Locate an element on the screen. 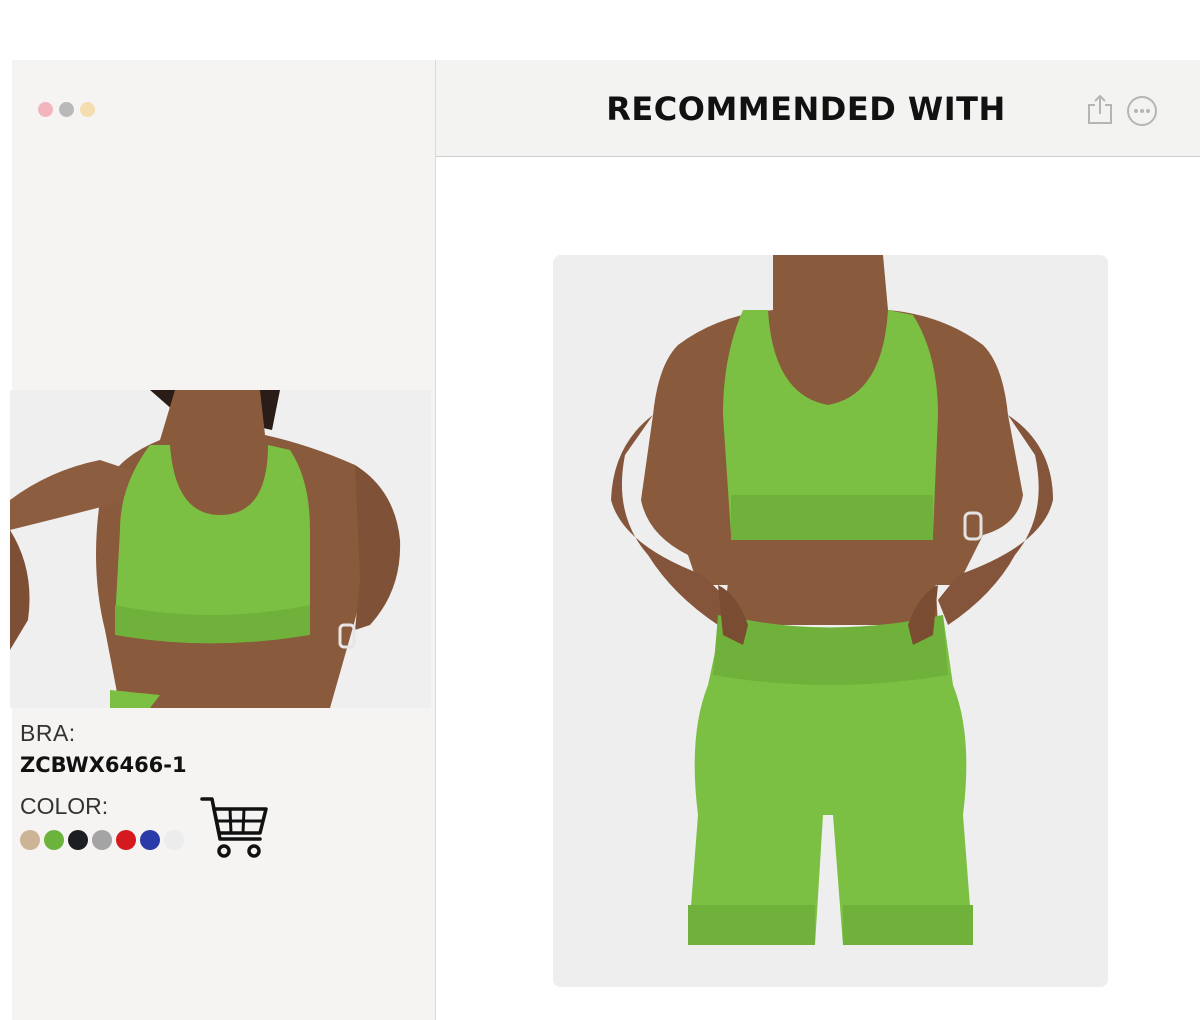  swatch-green is located at coordinates (54, 840).